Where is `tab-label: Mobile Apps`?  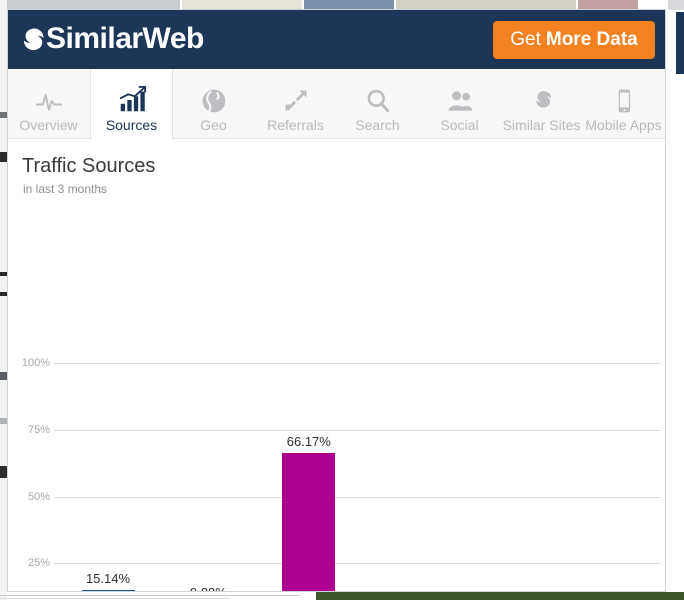 tab-label: Mobile Apps is located at coordinates (623, 125).